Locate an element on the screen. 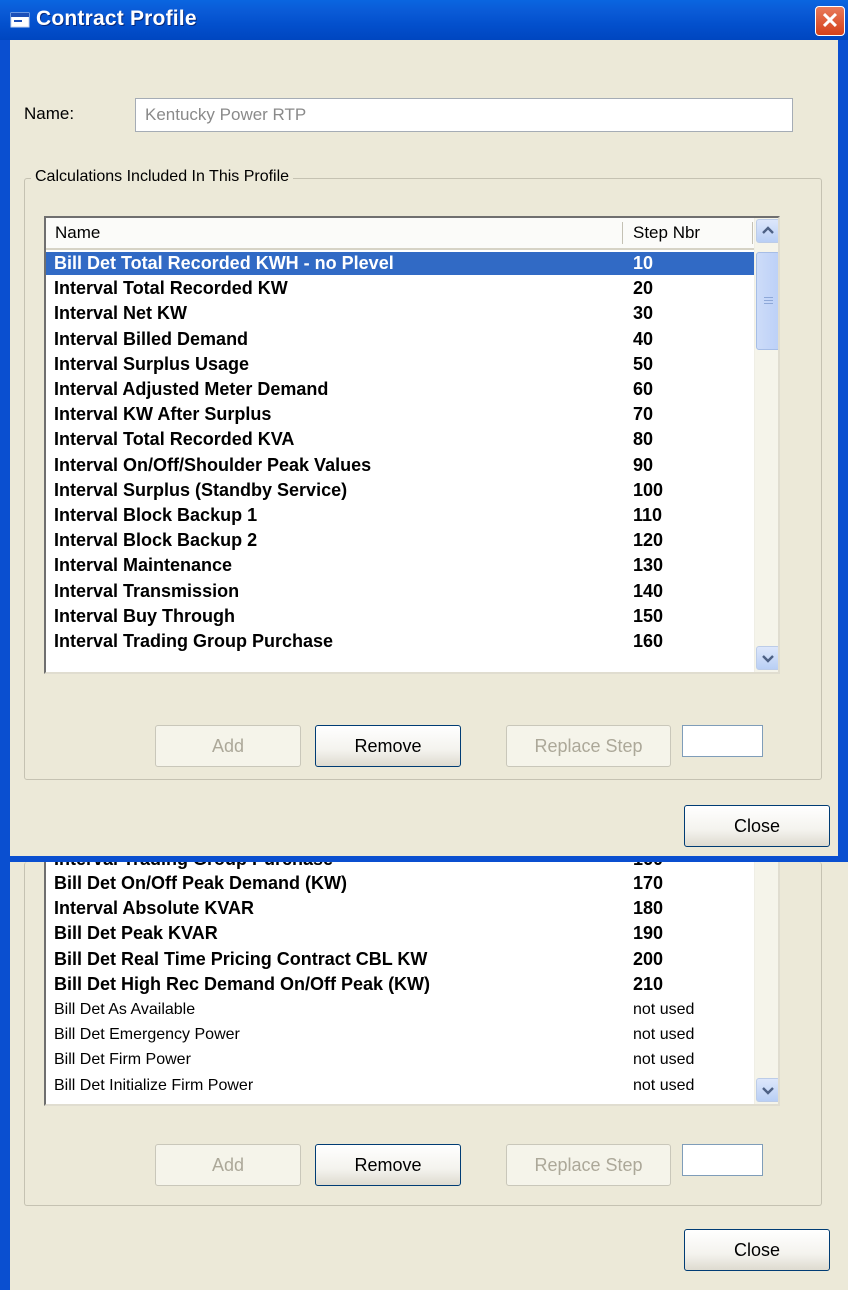 The image size is (848, 1290). row-step: 50 is located at coordinates (643, 363).